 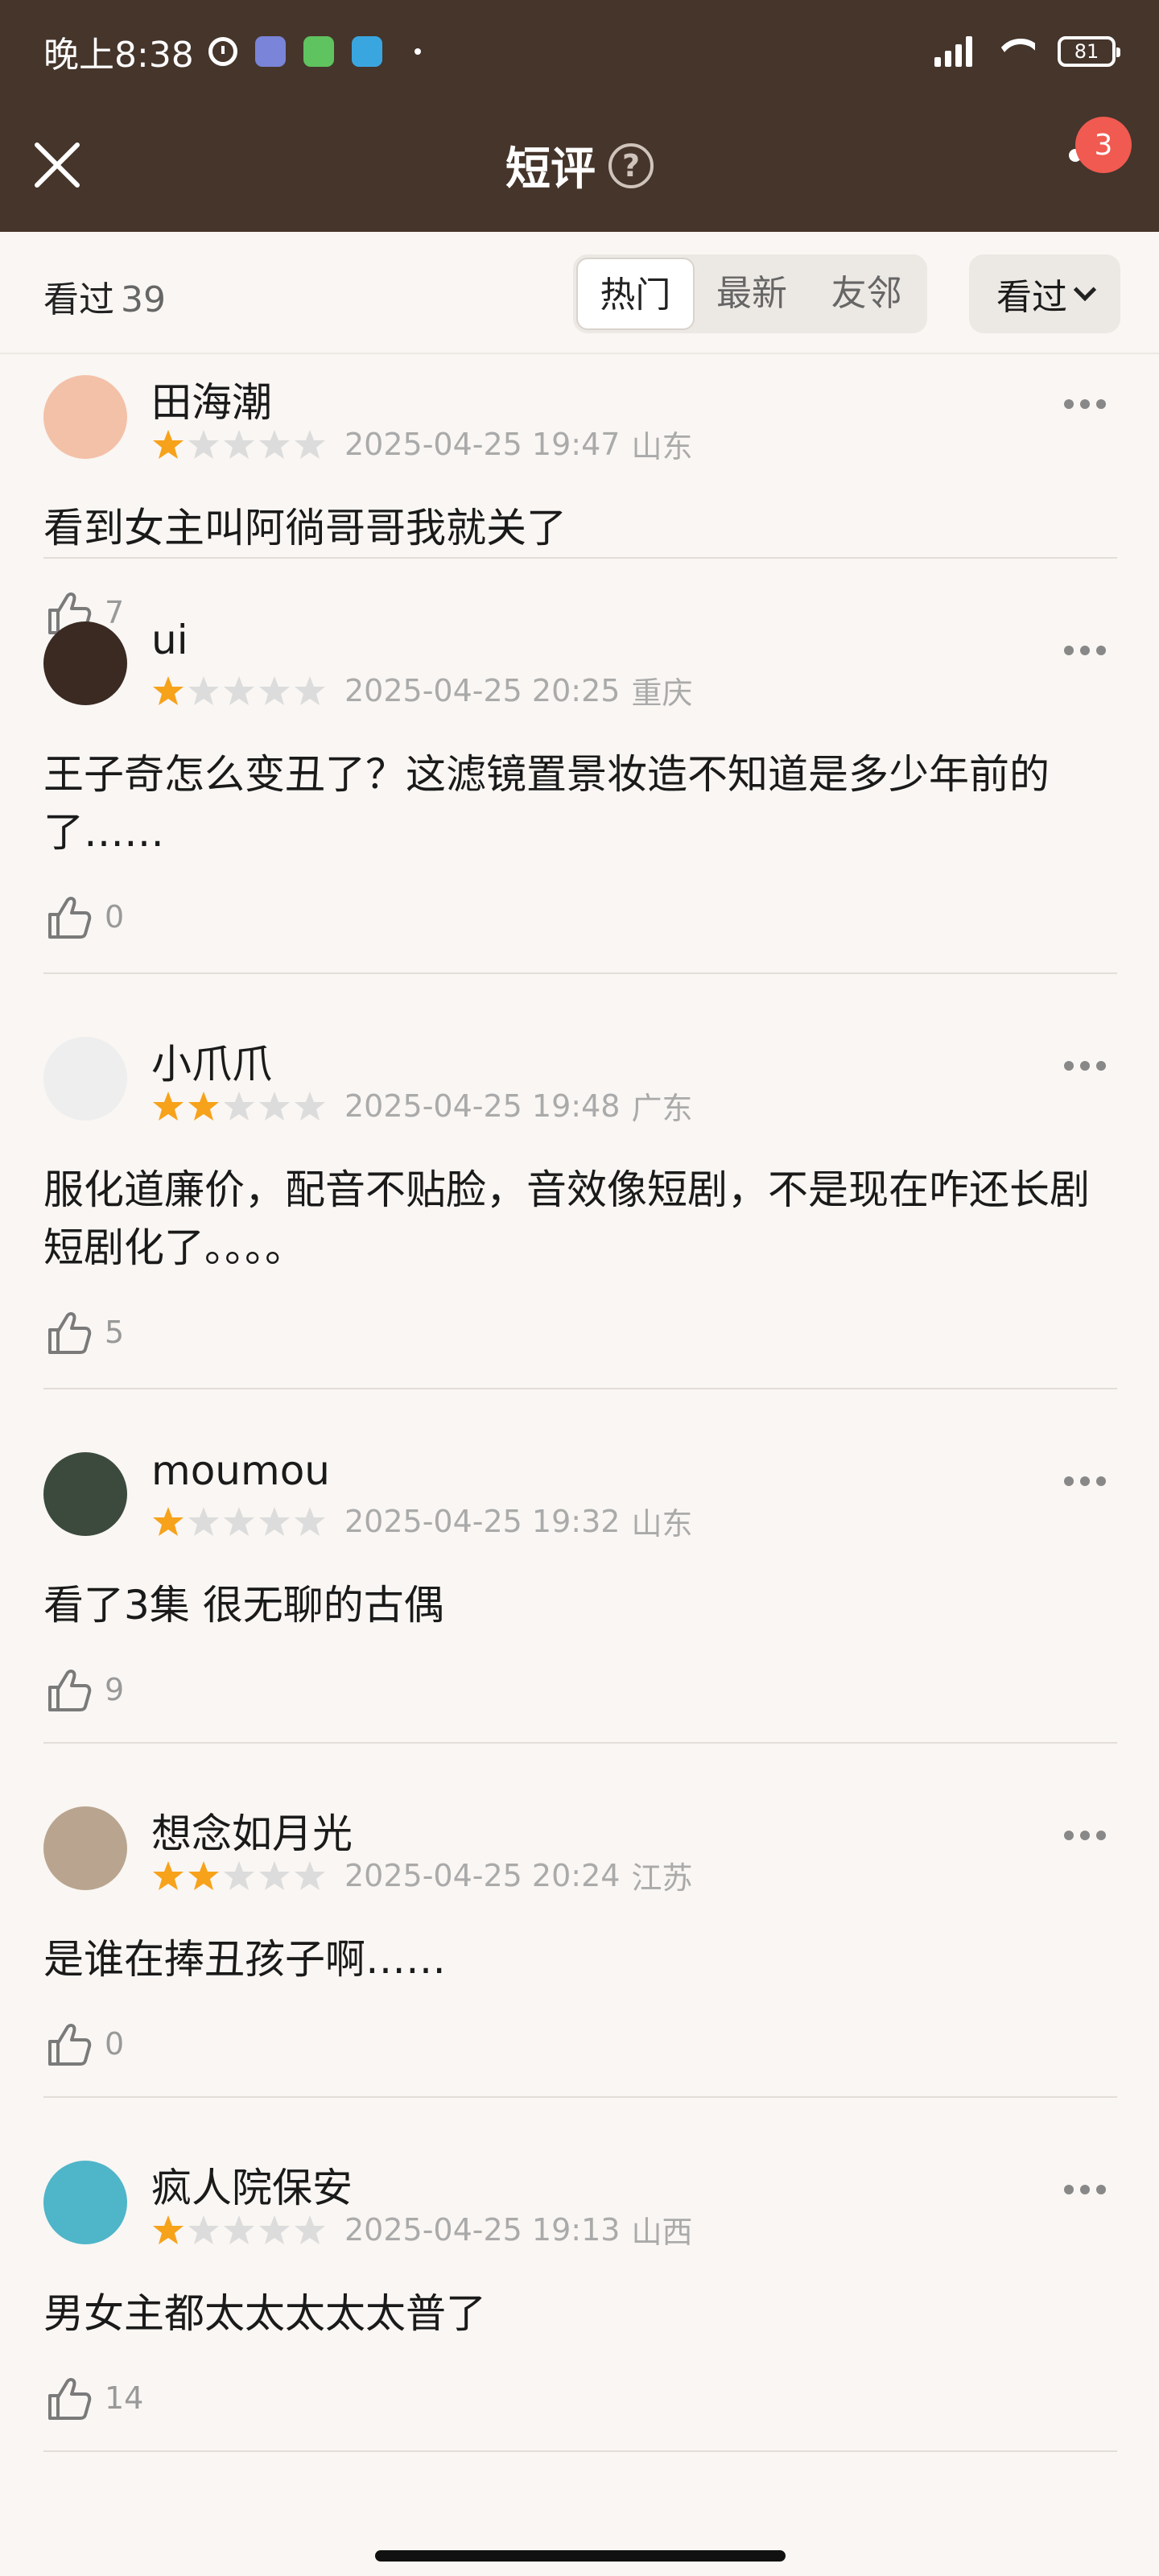 What do you see at coordinates (169, 640) in the screenshot?
I see `username: ui` at bounding box center [169, 640].